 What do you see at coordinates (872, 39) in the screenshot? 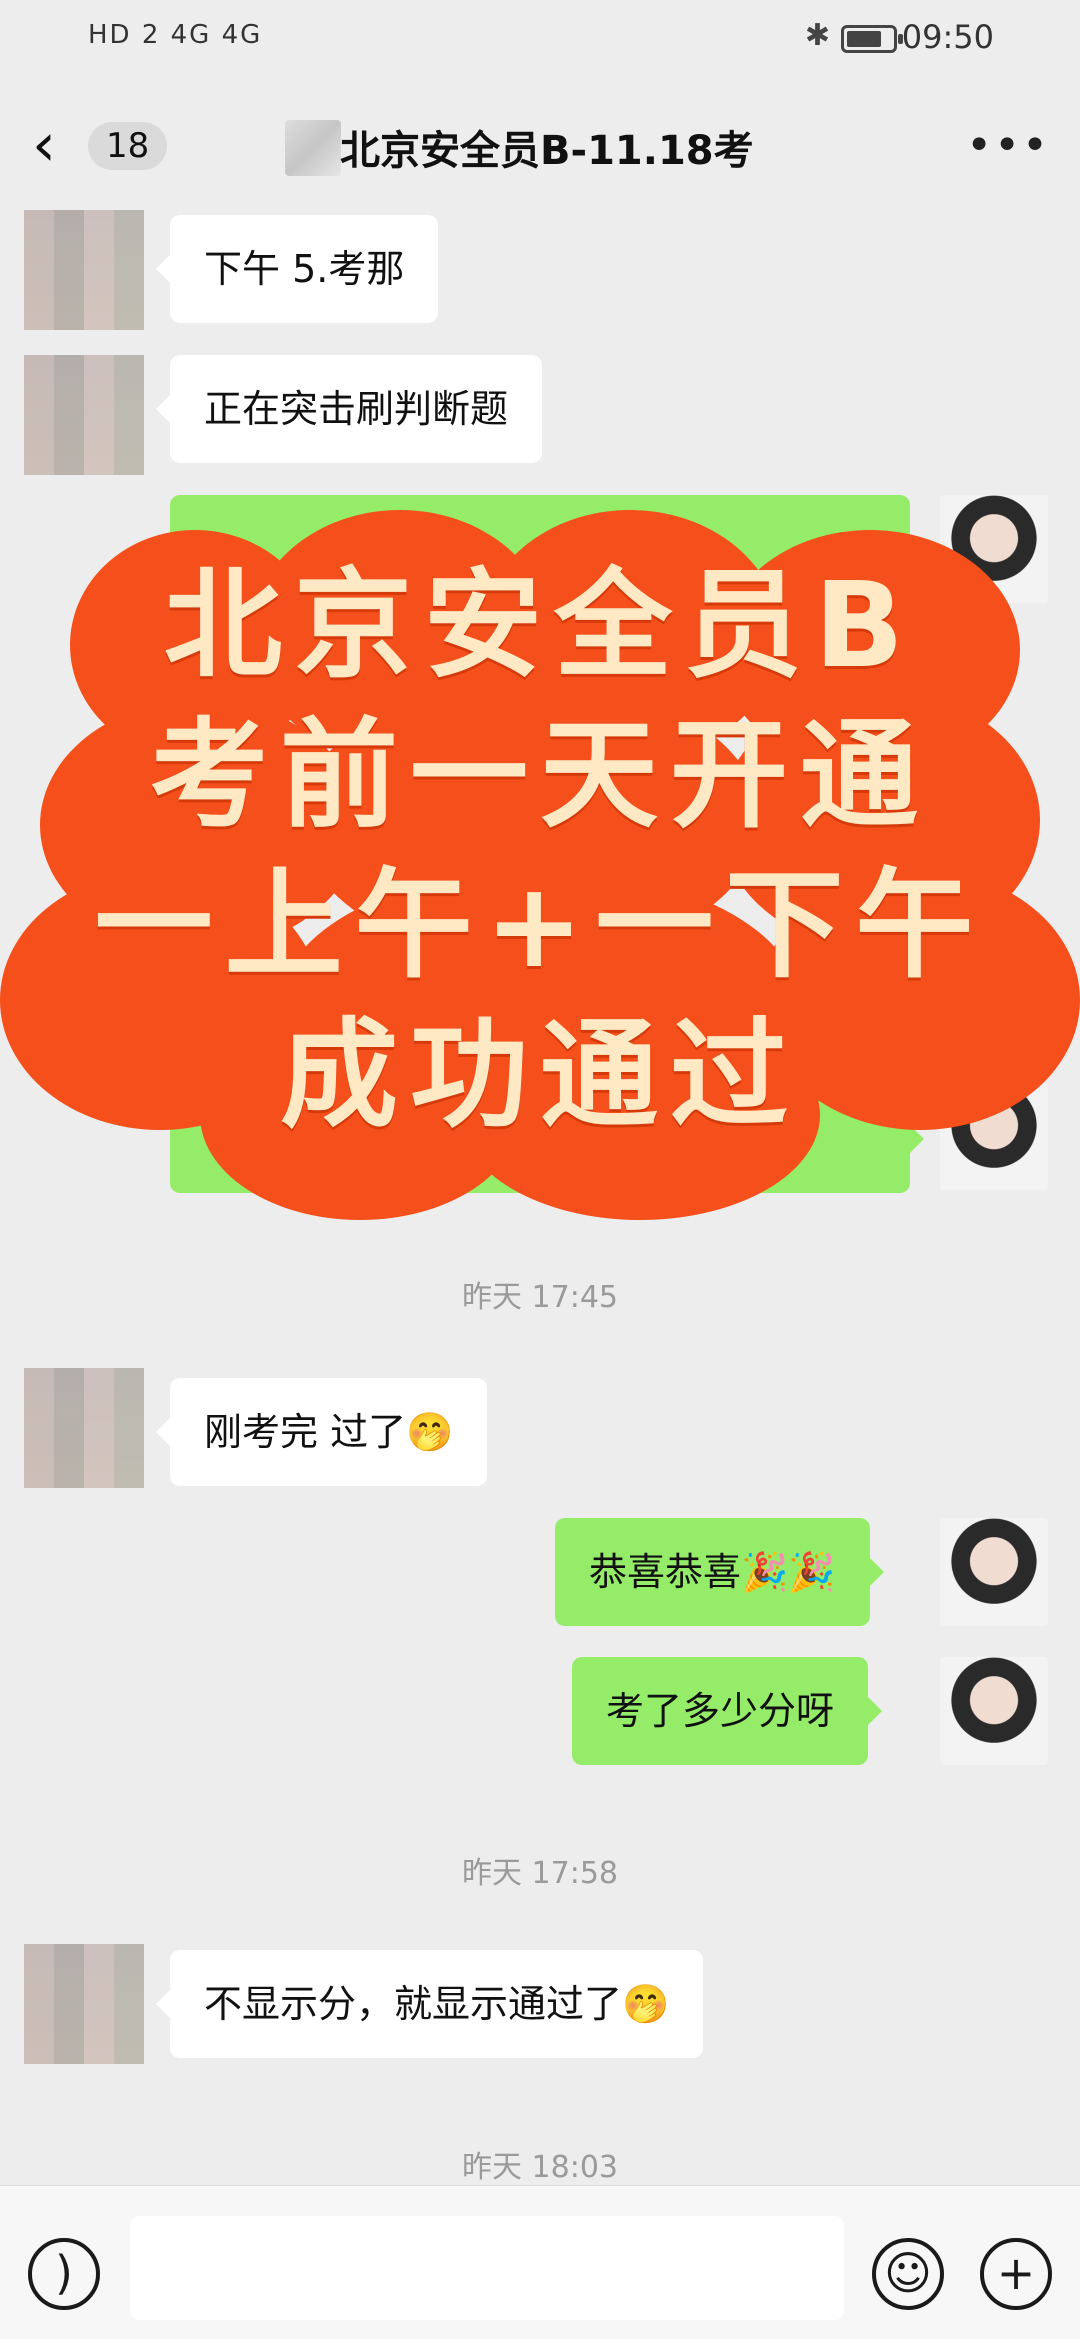
I see `battery-icon` at bounding box center [872, 39].